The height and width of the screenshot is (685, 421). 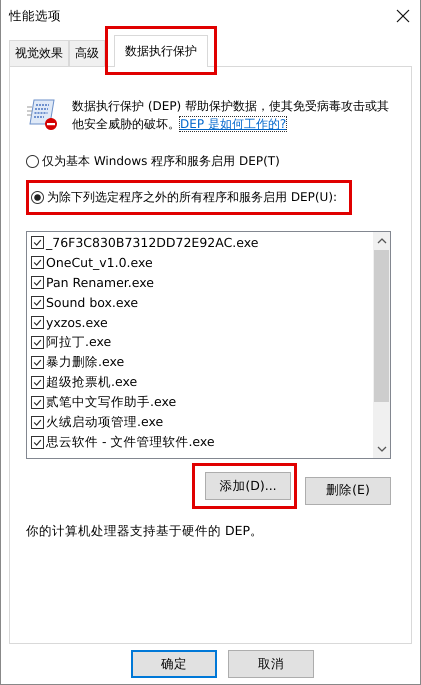 I want to click on program-name: 阿拉丁.exe, so click(x=79, y=342).